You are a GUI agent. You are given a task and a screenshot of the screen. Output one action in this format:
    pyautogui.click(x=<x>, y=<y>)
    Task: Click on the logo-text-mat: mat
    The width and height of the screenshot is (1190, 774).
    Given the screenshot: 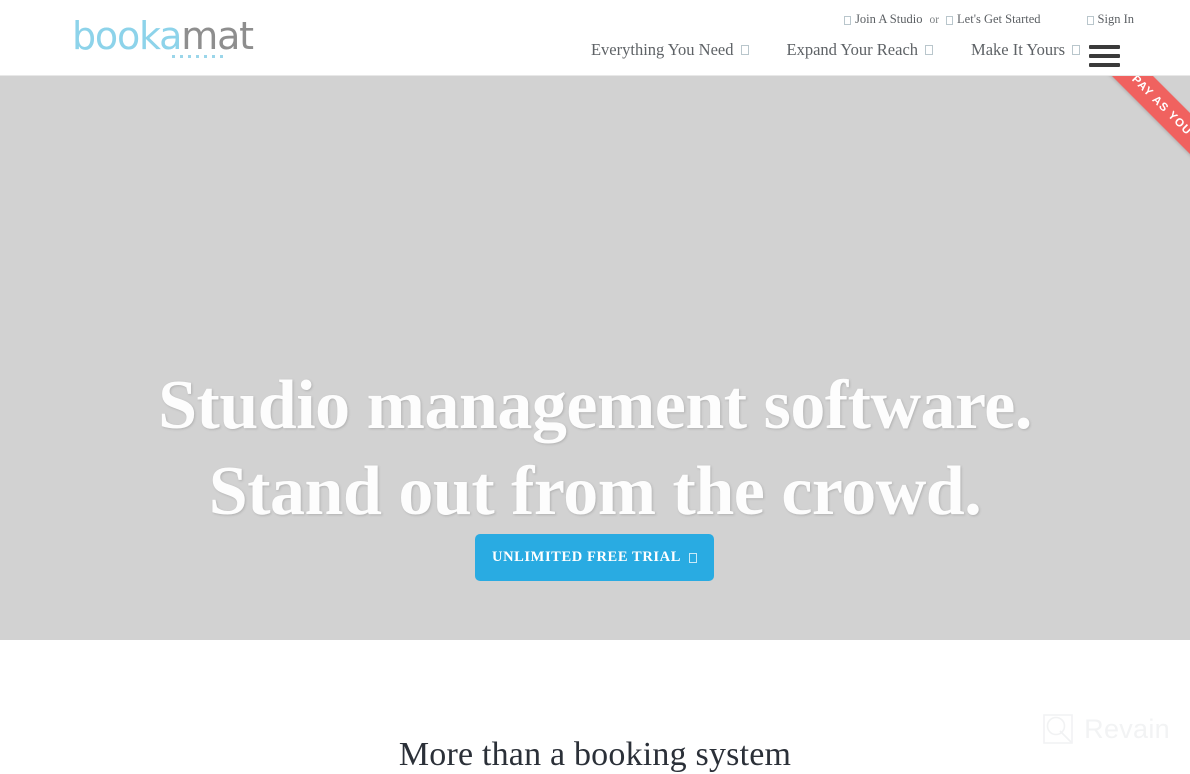 What is the action you would take?
    pyautogui.click(x=217, y=36)
    